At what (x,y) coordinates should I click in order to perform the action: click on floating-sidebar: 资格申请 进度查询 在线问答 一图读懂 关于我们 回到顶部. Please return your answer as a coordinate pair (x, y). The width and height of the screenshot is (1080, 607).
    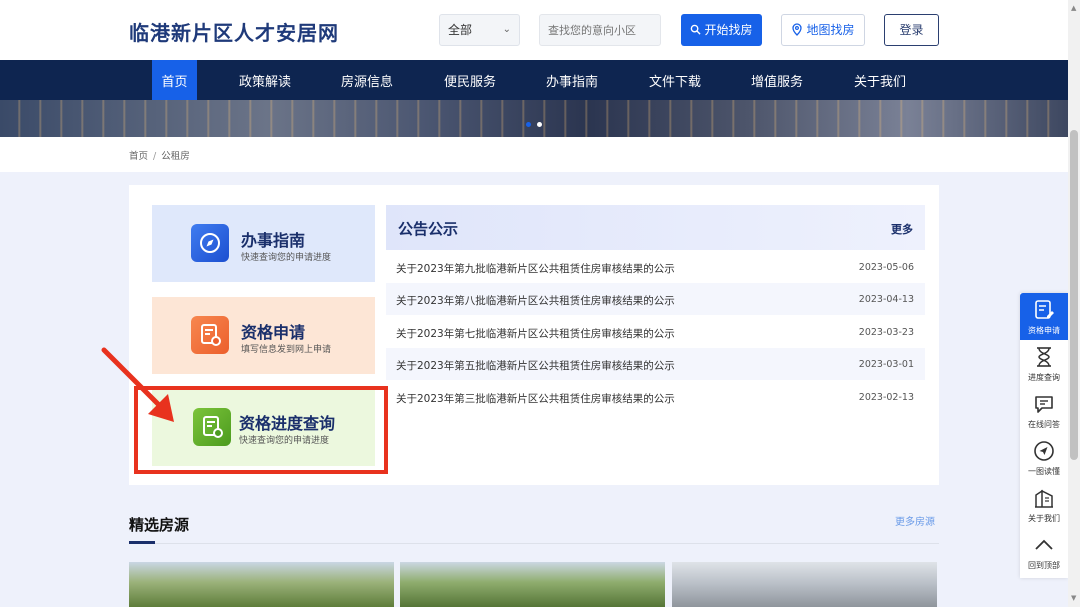
    Looking at the image, I should click on (1044, 435).